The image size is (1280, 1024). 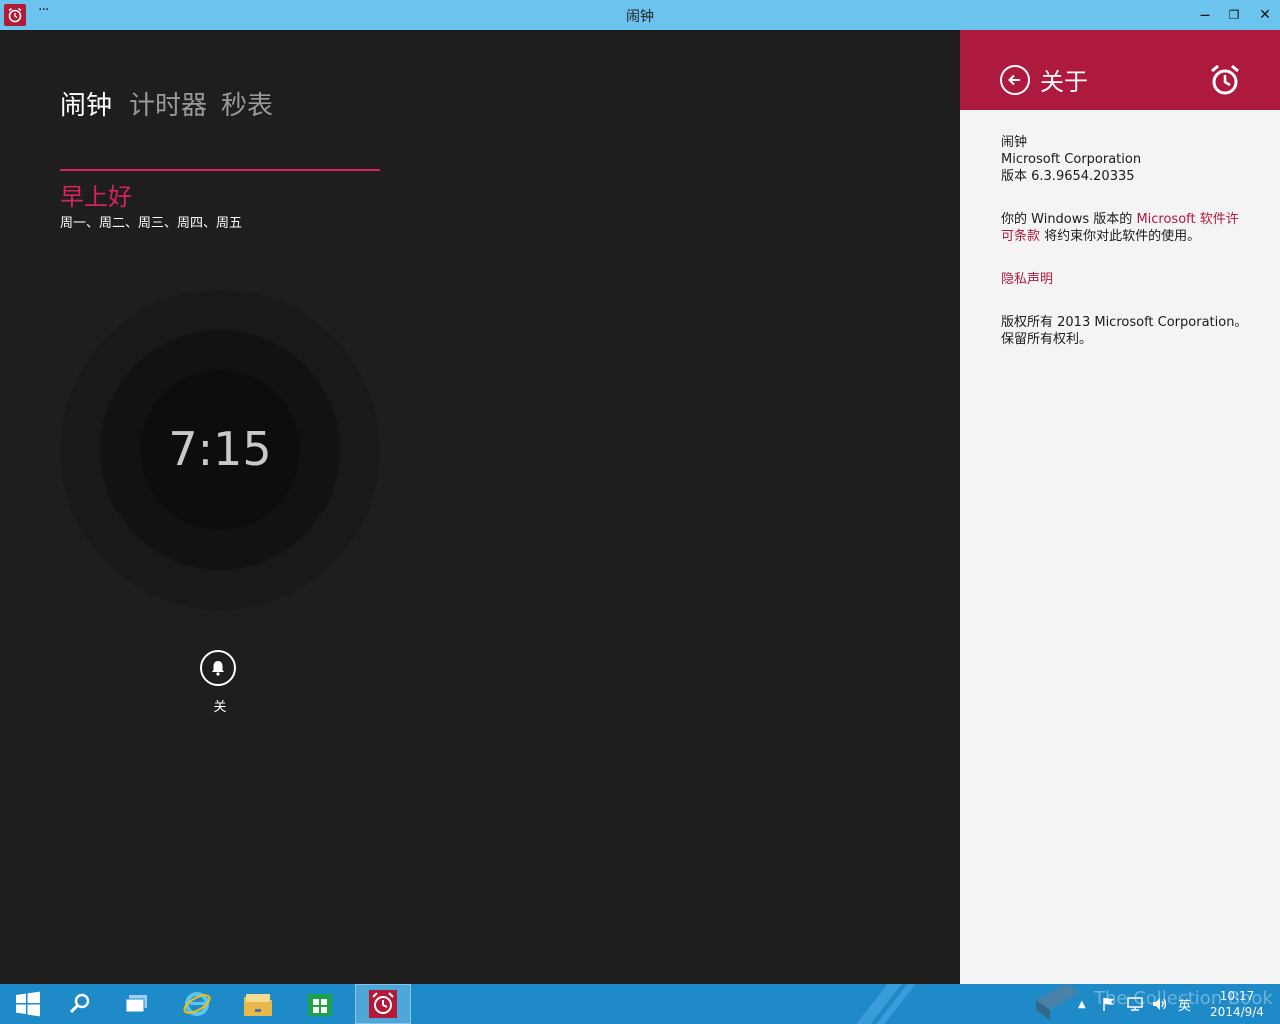 What do you see at coordinates (640, 1004) in the screenshot?
I see `taskbar: ▲ 英 The Collection Book 10:17 2014/9/4` at bounding box center [640, 1004].